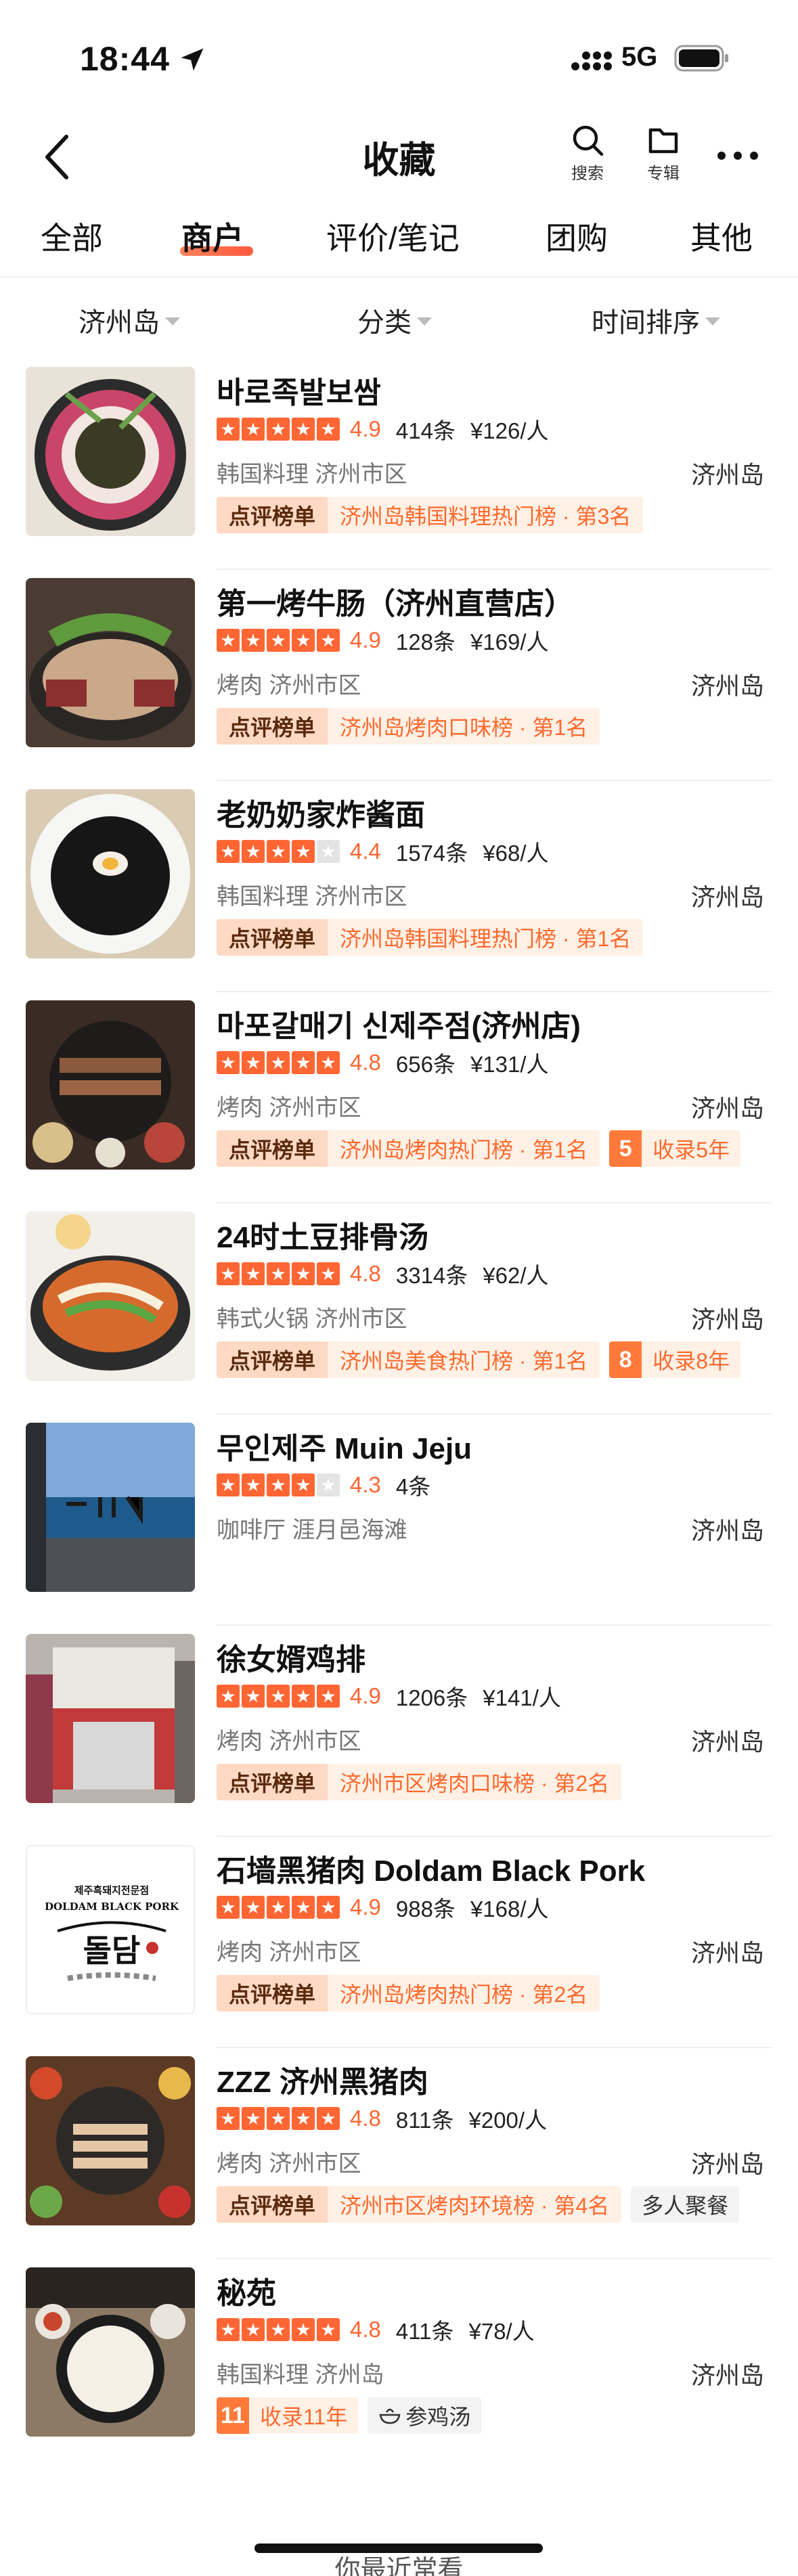 Image resolution: width=798 pixels, height=2576 pixels. I want to click on star-empty-icon: ★, so click(328, 851).